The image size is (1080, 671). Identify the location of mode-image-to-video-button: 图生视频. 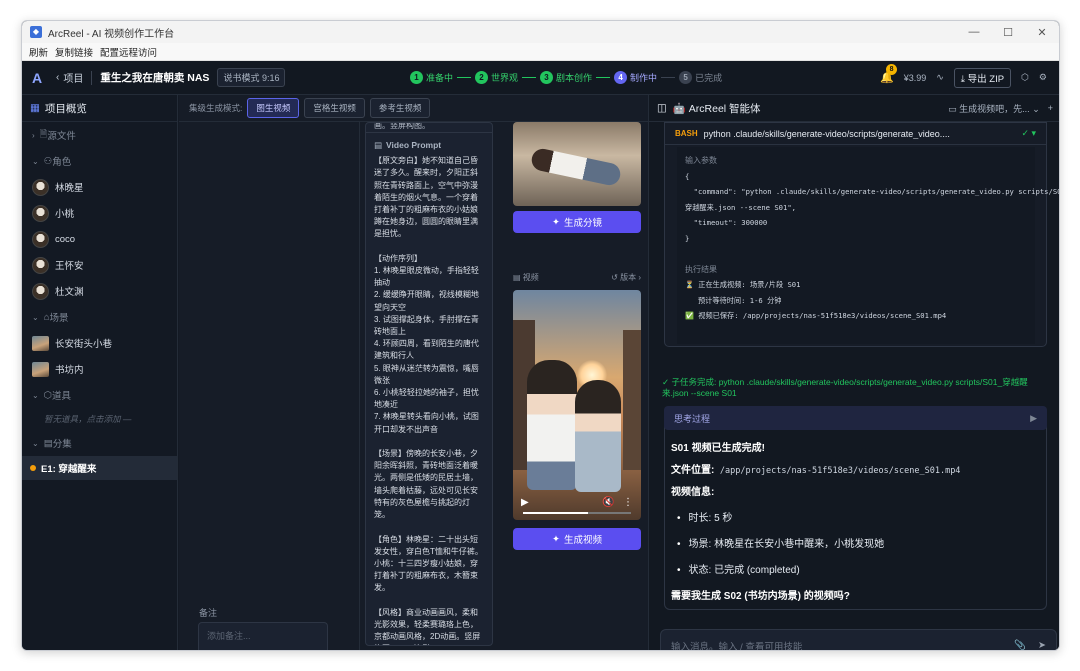
(273, 108).